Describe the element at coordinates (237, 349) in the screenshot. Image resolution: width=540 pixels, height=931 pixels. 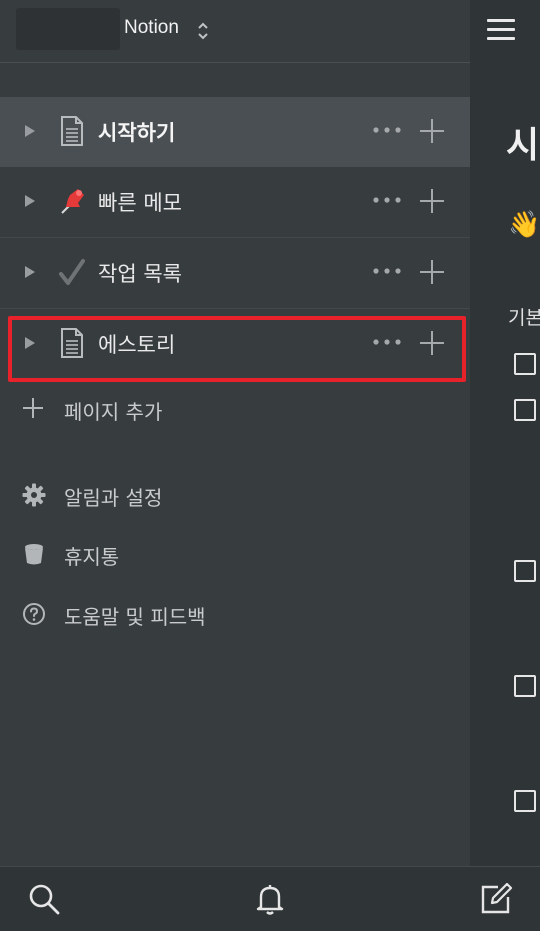
I see `highlight-box` at that location.